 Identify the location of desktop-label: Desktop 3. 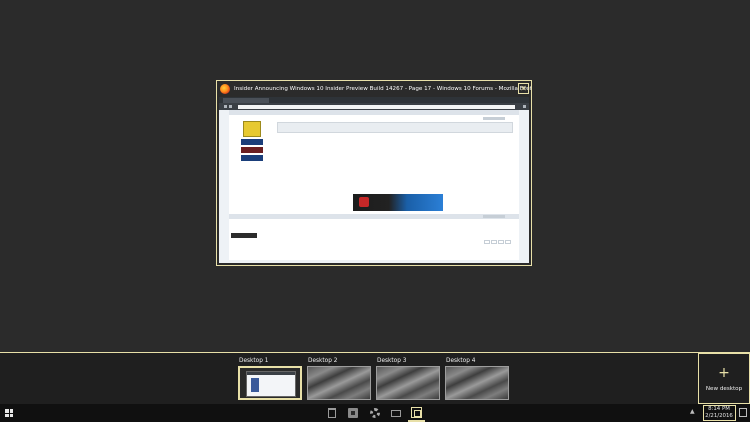
(392, 361).